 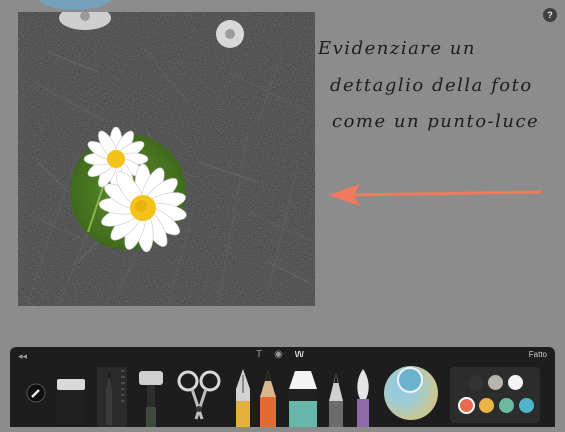 I want to click on note-line-3: come un punto-luce, so click(x=436, y=121).